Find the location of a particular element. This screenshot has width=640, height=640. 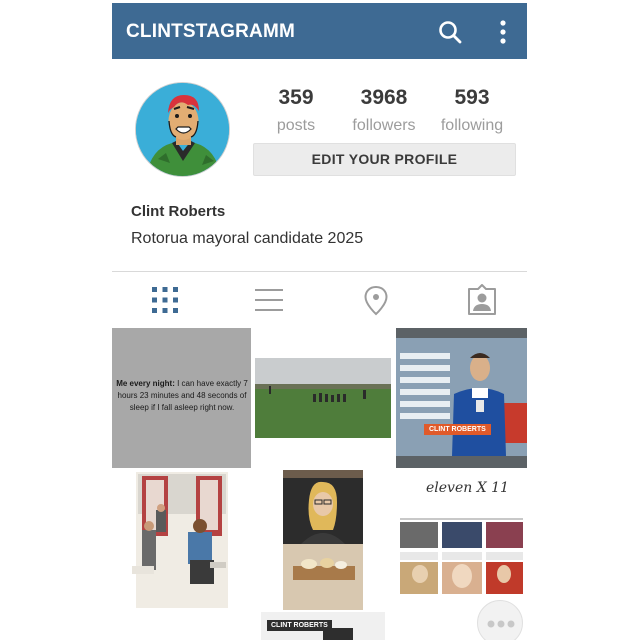

tab-photo-map is located at coordinates (376, 300).